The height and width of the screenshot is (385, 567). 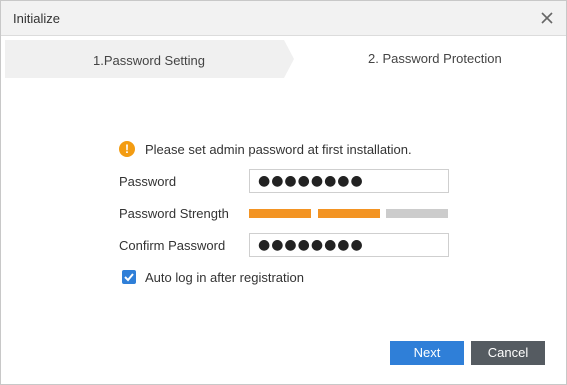 I want to click on auto-login-label: Auto log in after registration, so click(x=224, y=277).